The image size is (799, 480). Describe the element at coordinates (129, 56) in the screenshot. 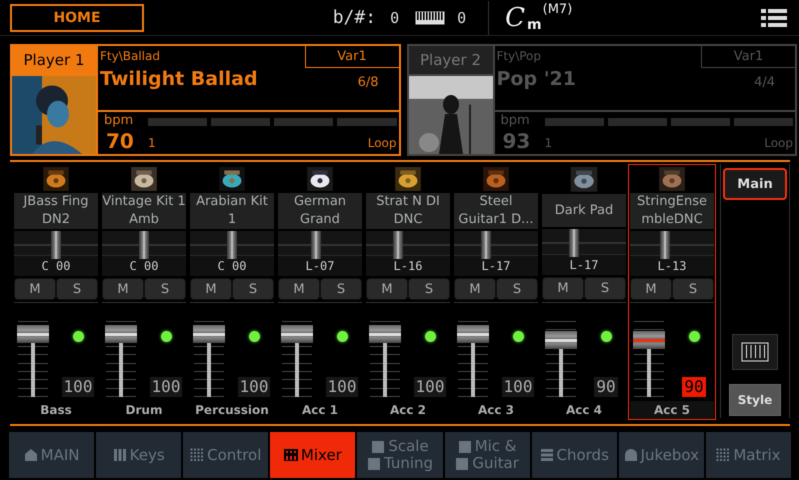

I see `style-path: Fty\Ballad` at that location.